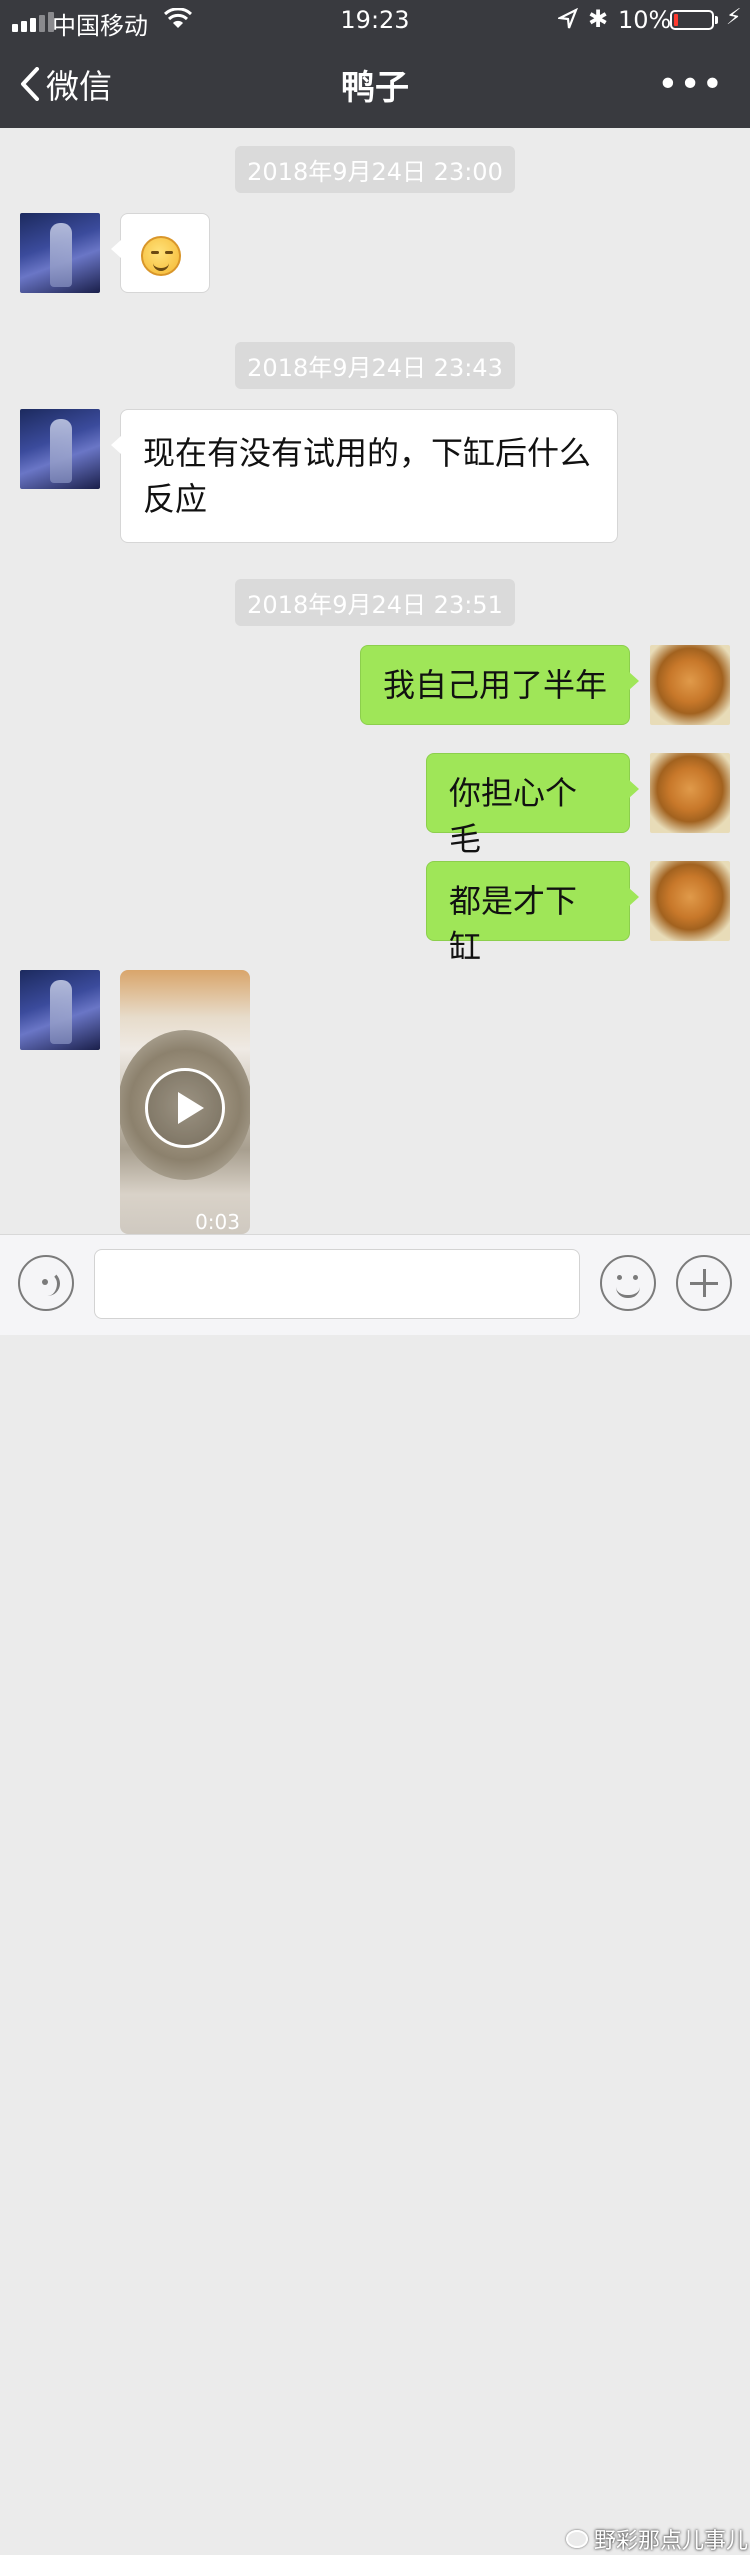 The height and width of the screenshot is (2555, 750). I want to click on top-bar: 中国移动 19:23 ✱ 10% ⚡ 微信 鸭子 •••, so click(375, 64).